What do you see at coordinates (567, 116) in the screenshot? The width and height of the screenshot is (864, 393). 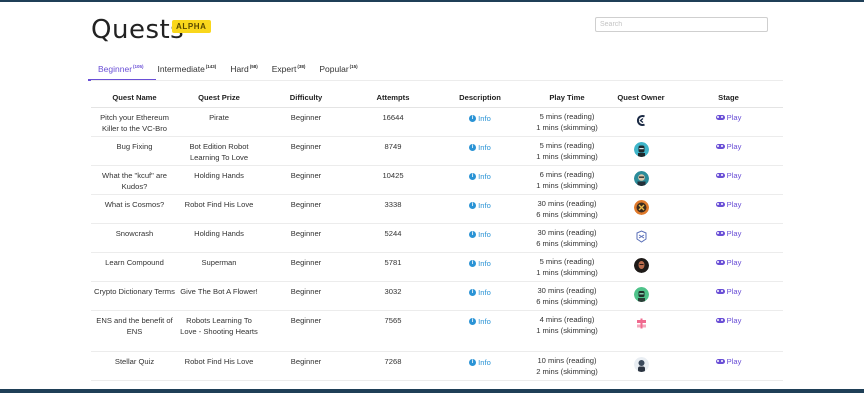 I see `play-time-reading: 5 mins (reading)` at bounding box center [567, 116].